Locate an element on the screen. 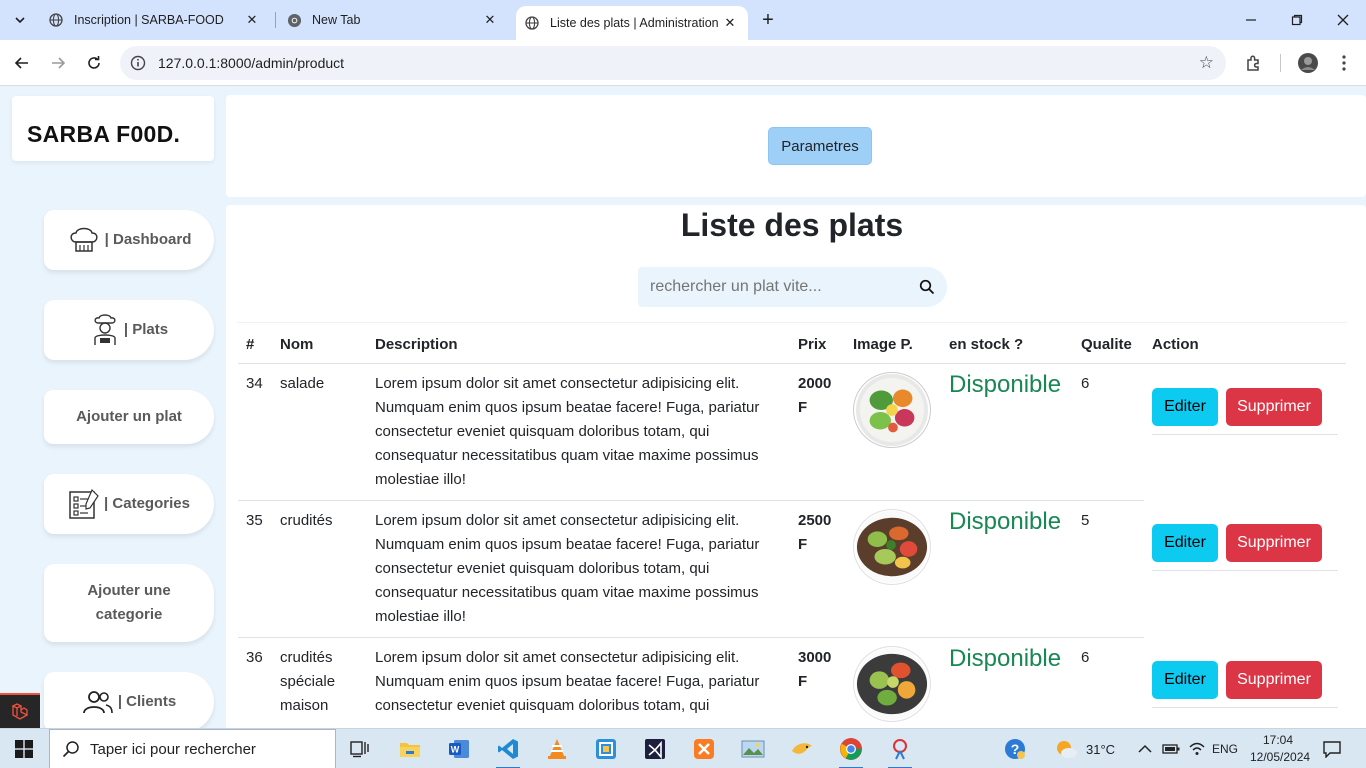 This screenshot has width=1366, height=768. chrome-icon is located at coordinates (294, 20).